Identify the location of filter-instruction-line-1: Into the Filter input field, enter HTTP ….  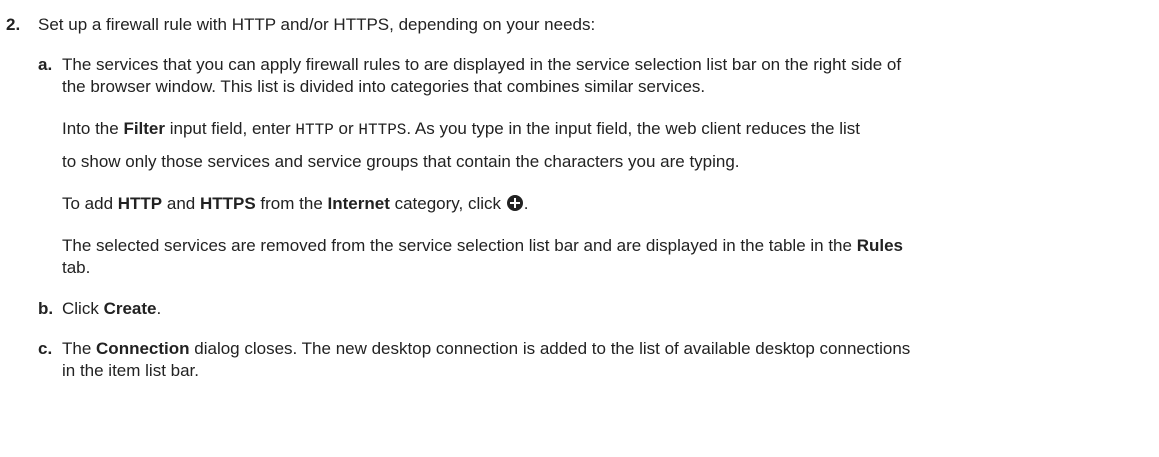
(461, 129).